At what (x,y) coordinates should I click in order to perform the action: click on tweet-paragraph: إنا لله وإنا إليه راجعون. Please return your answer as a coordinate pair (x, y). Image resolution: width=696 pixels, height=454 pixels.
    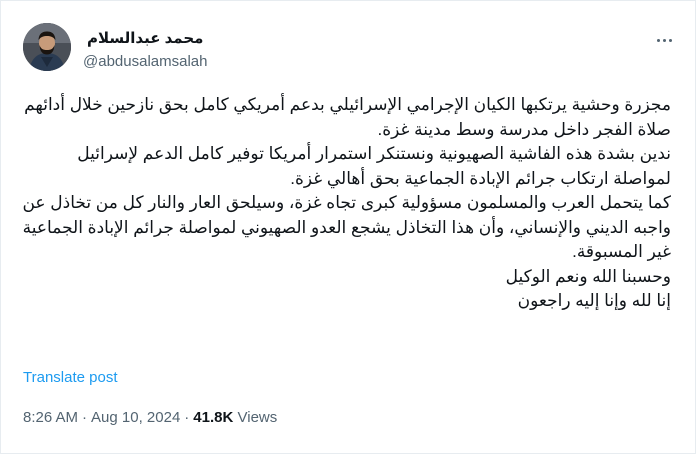
    Looking at the image, I should click on (594, 300).